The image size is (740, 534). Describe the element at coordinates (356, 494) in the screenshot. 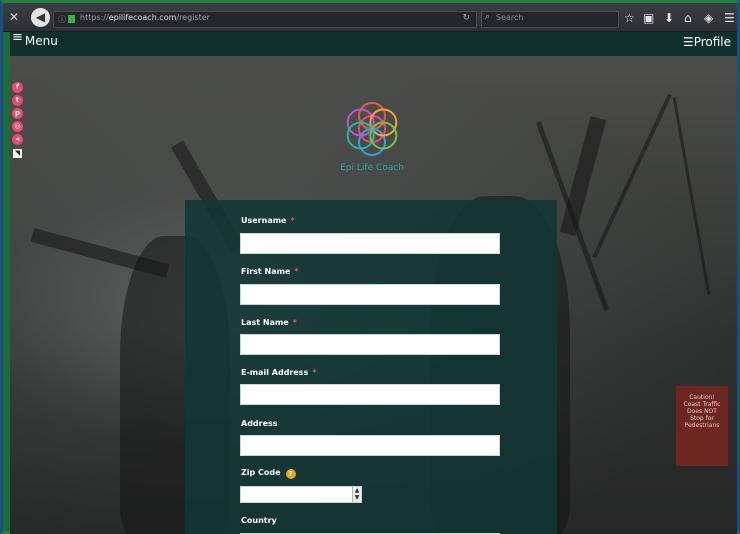

I see `number-spinner: ▲ ▼` at that location.